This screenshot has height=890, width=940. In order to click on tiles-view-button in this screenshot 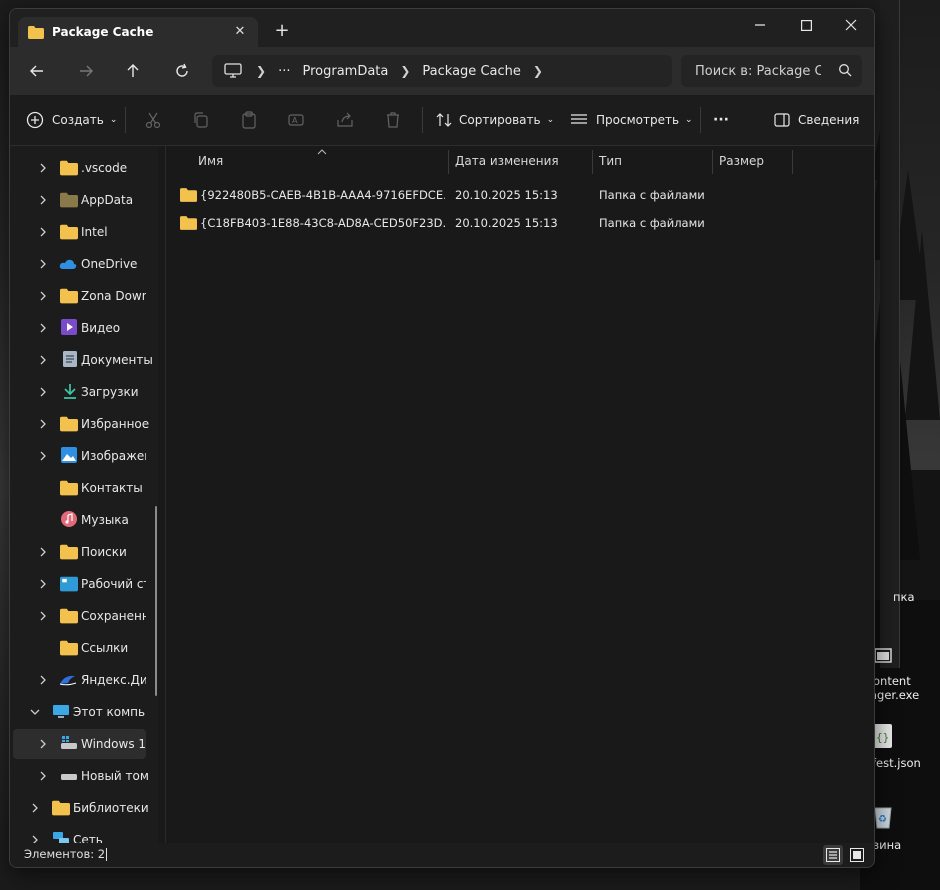, I will do `click(857, 855)`.